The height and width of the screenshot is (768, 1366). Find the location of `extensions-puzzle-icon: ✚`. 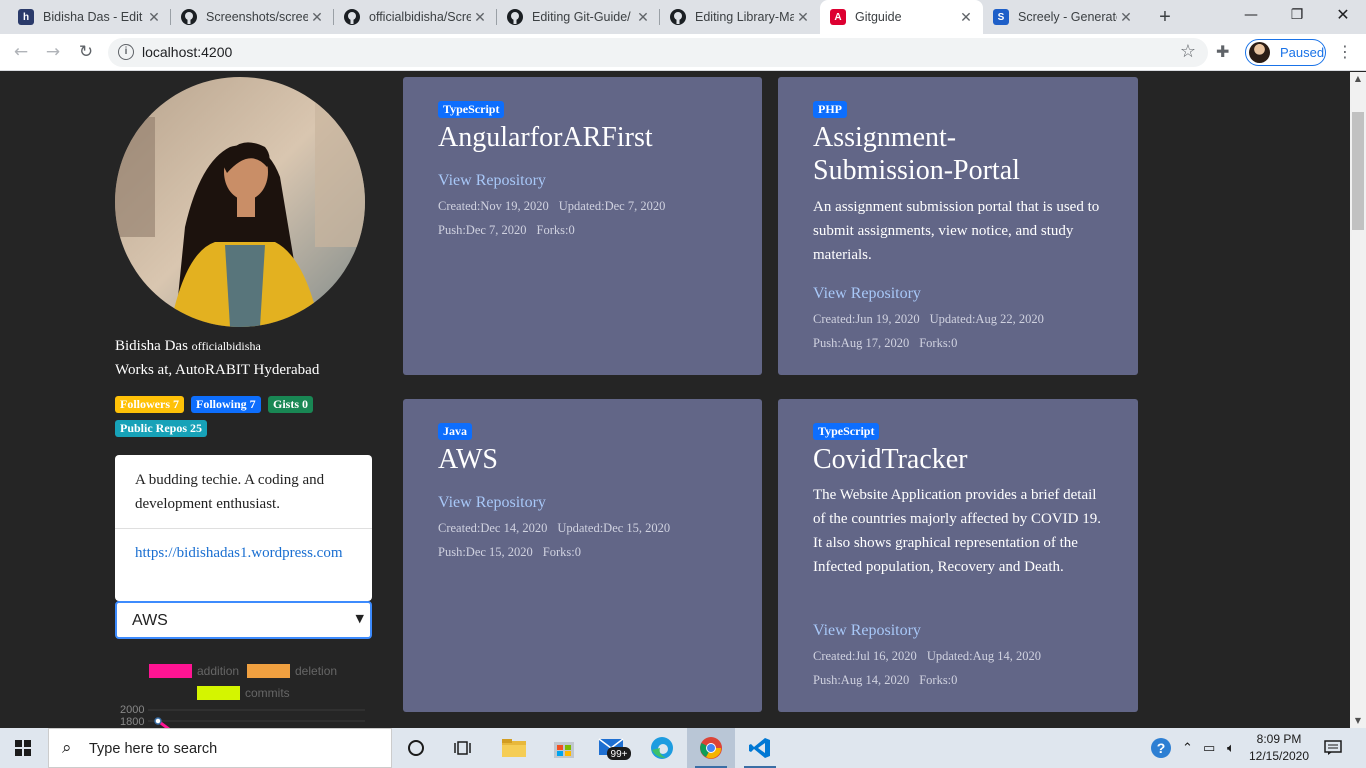

extensions-puzzle-icon: ✚ is located at coordinates (1222, 51).